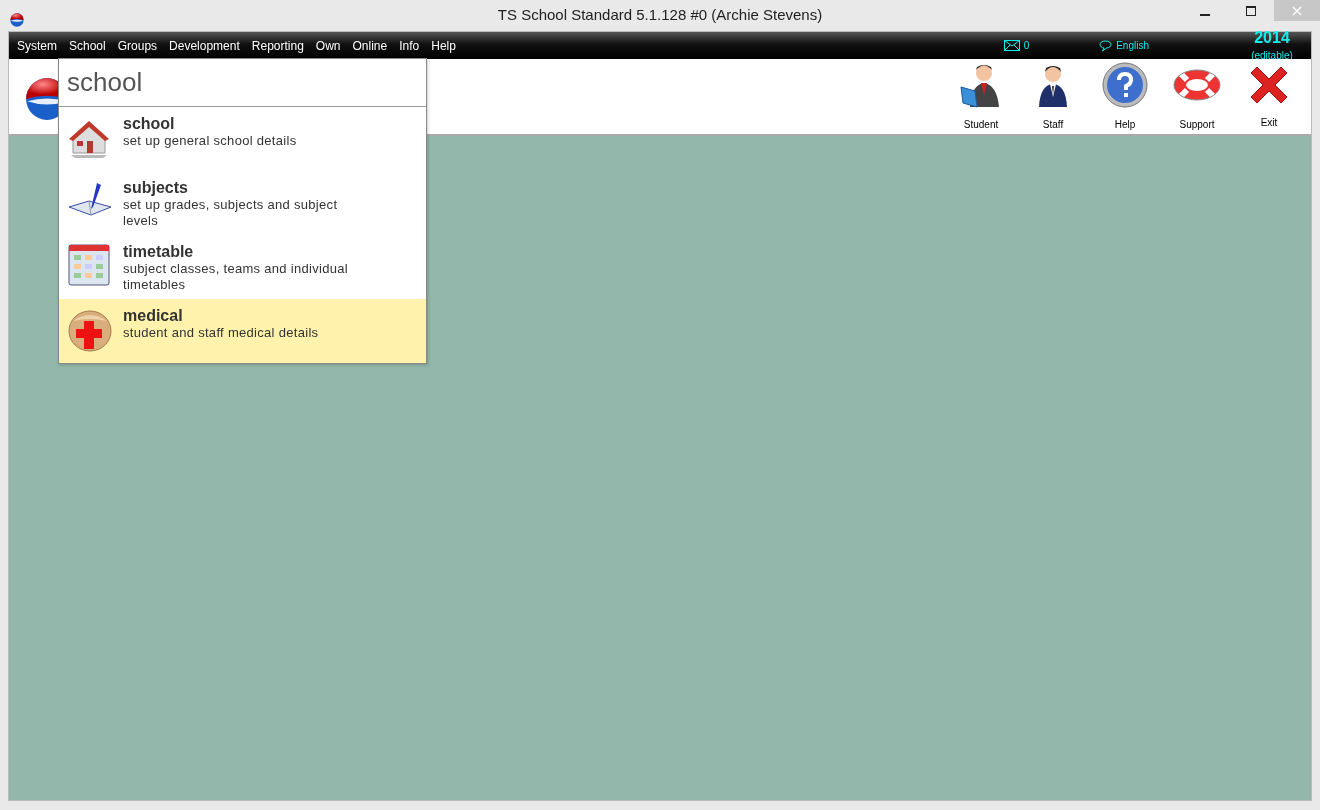 The height and width of the screenshot is (810, 1320). I want to click on app-logo-icon, so click(17, 19).